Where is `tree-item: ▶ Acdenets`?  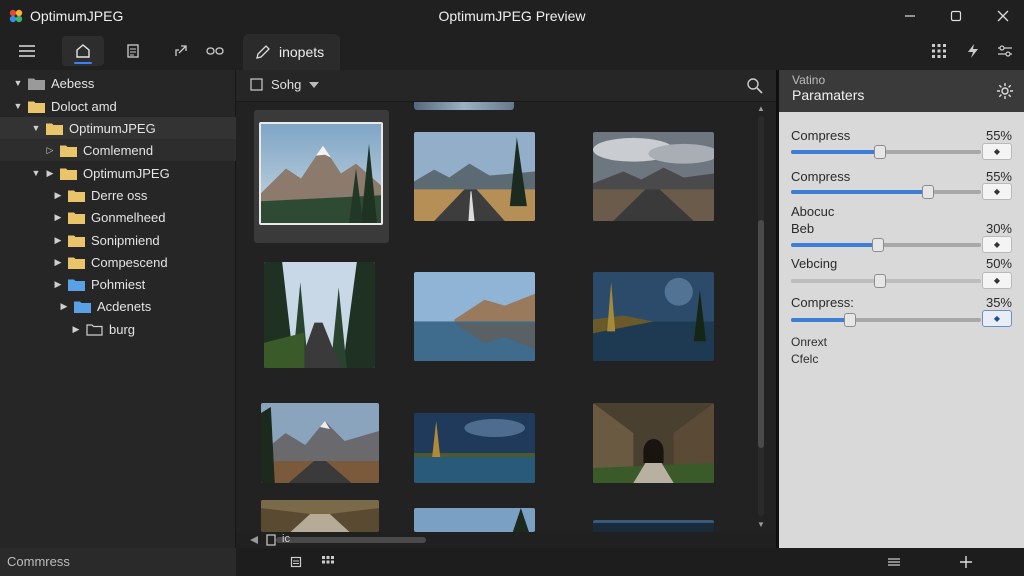
tree-item: ▶ Acdenets is located at coordinates (118, 306).